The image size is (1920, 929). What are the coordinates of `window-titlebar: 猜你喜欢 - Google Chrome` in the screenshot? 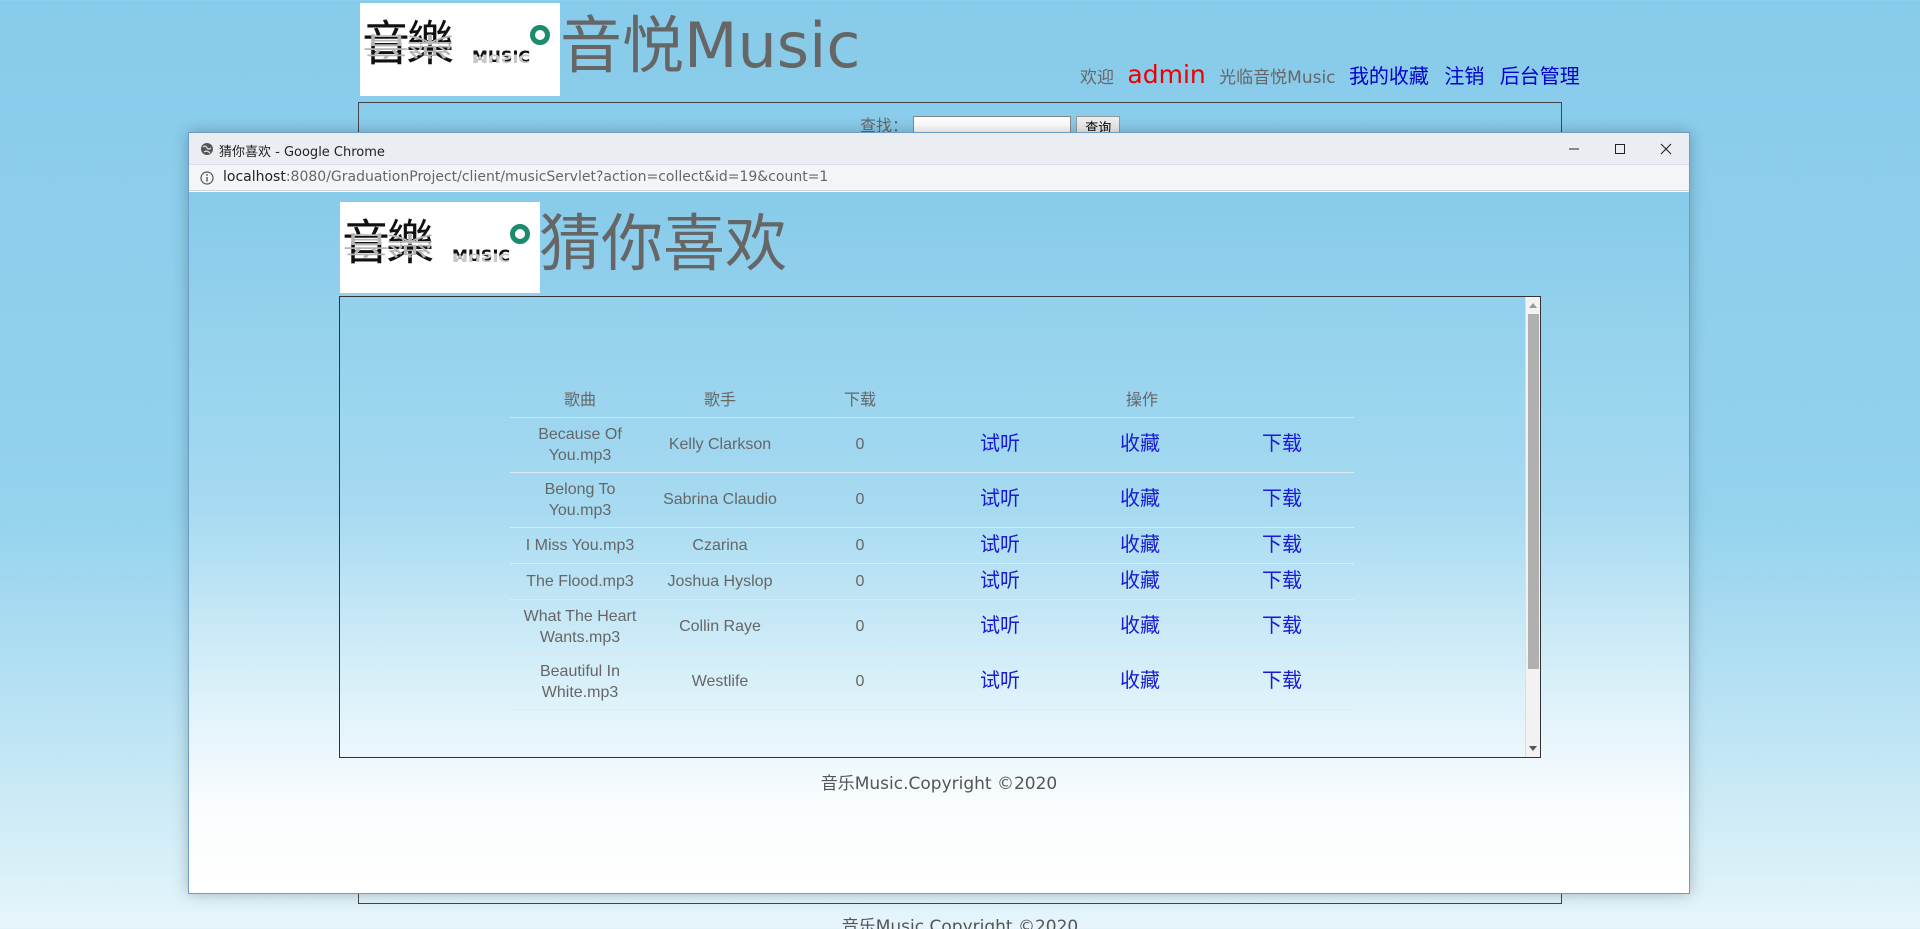 It's located at (939, 149).